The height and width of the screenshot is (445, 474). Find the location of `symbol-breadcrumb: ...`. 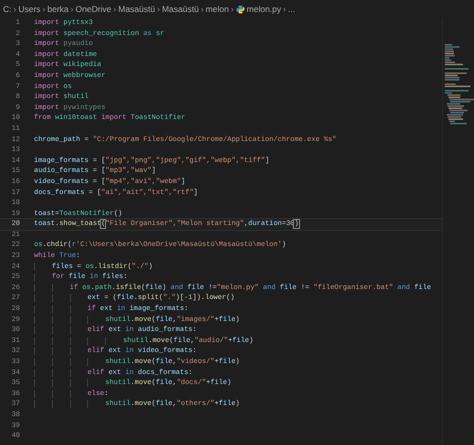

symbol-breadcrumb: ... is located at coordinates (292, 9).